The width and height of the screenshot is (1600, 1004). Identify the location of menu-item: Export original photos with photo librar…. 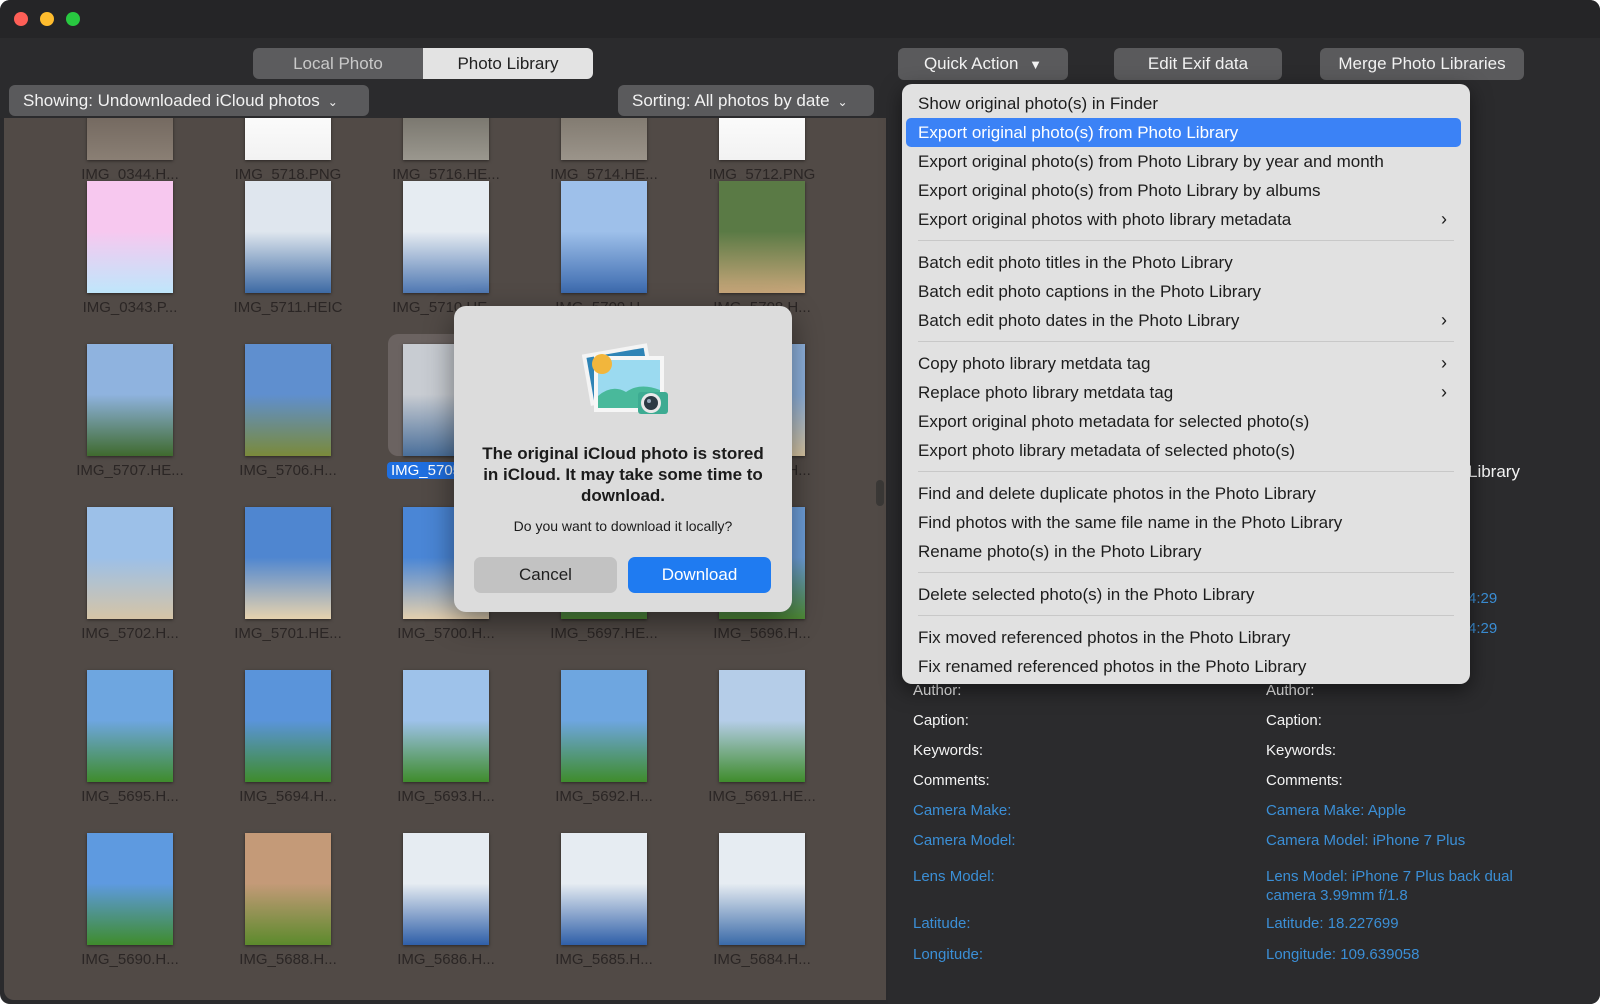
(1183, 219).